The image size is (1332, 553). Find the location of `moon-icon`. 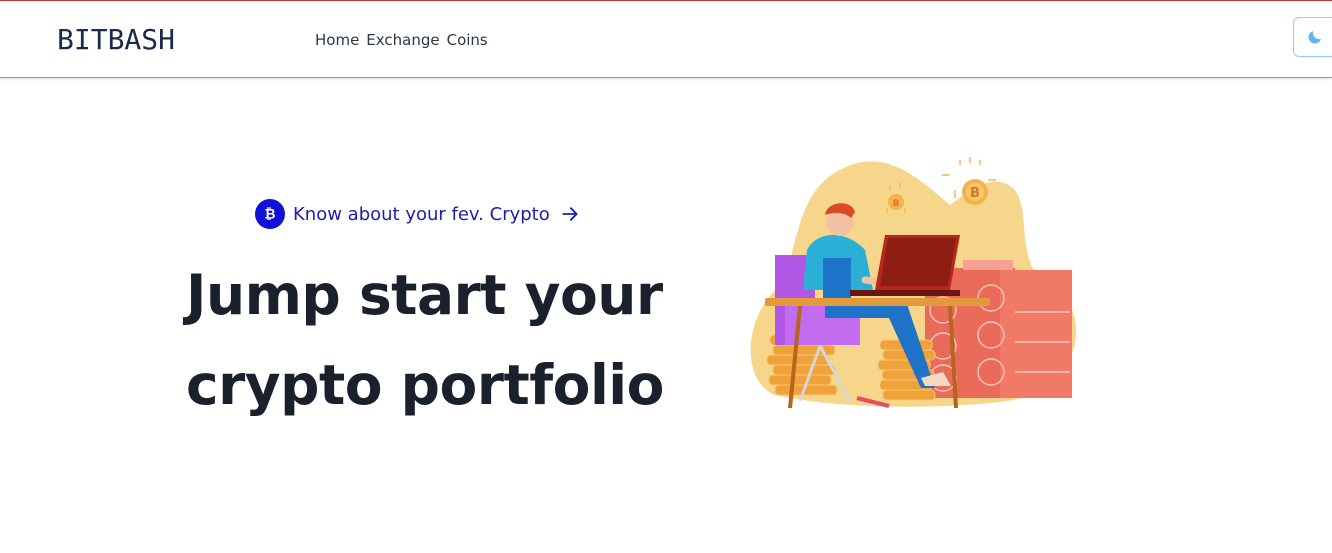

moon-icon is located at coordinates (1314, 37).